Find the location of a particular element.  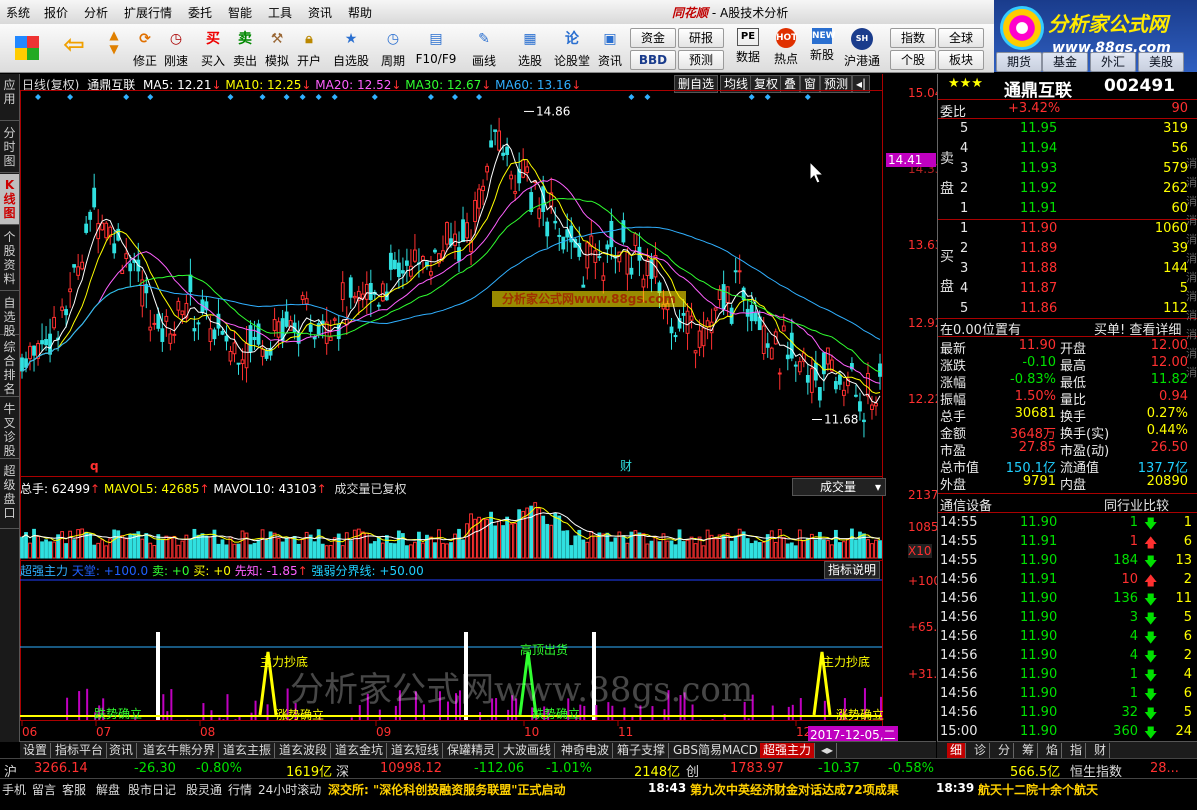

hk-connect-button: SH HK 沪港通 is located at coordinates (862, 48).